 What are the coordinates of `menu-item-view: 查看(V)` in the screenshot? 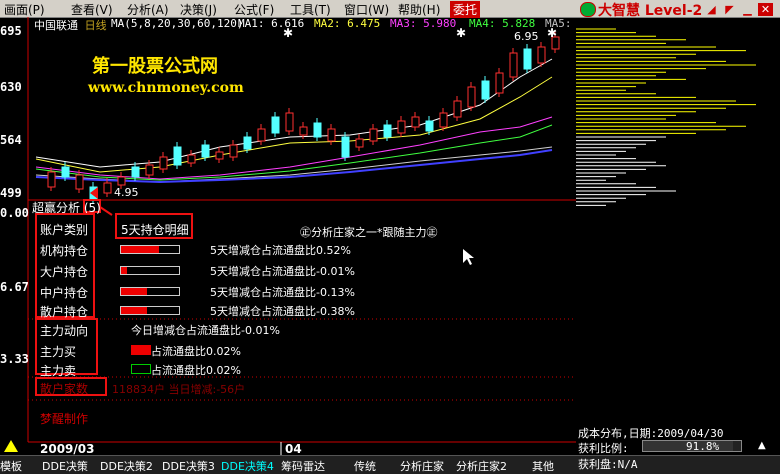 It's located at (92, 9).